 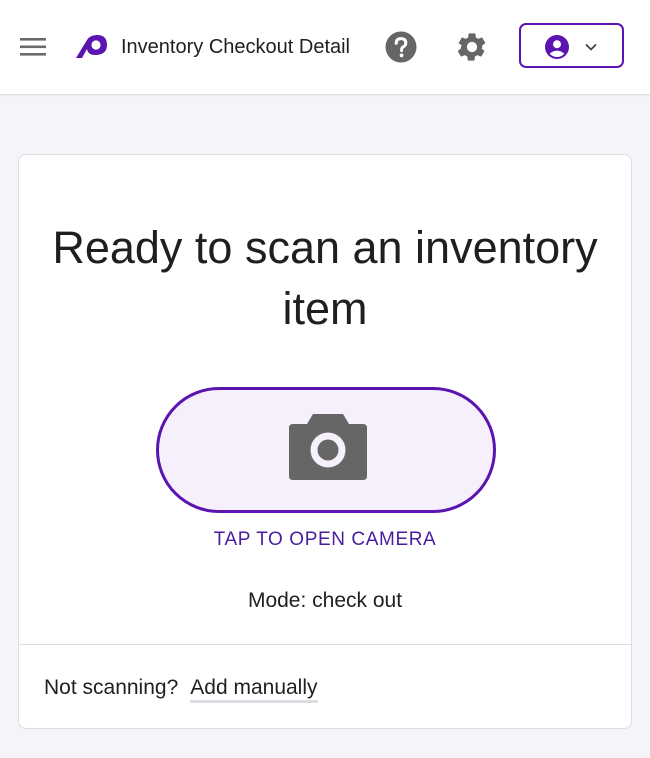 I want to click on hamburger-menu-icon, so click(x=33, y=47).